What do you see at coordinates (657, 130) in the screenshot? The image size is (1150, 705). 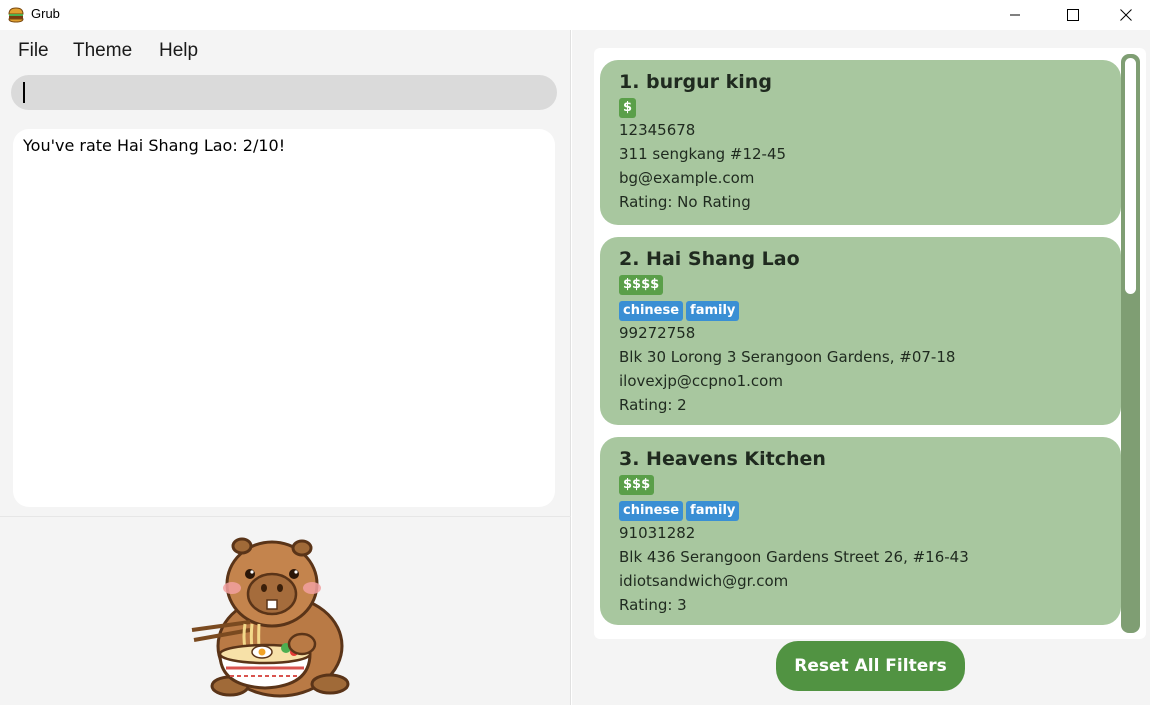 I see `restaurant-phone: 12345678` at bounding box center [657, 130].